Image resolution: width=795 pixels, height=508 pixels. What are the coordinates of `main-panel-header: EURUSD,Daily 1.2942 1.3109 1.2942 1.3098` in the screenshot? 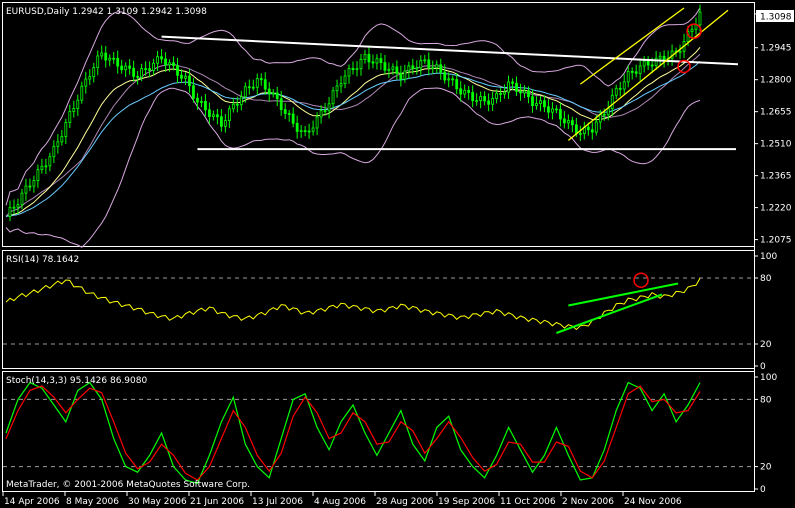 It's located at (106, 12).